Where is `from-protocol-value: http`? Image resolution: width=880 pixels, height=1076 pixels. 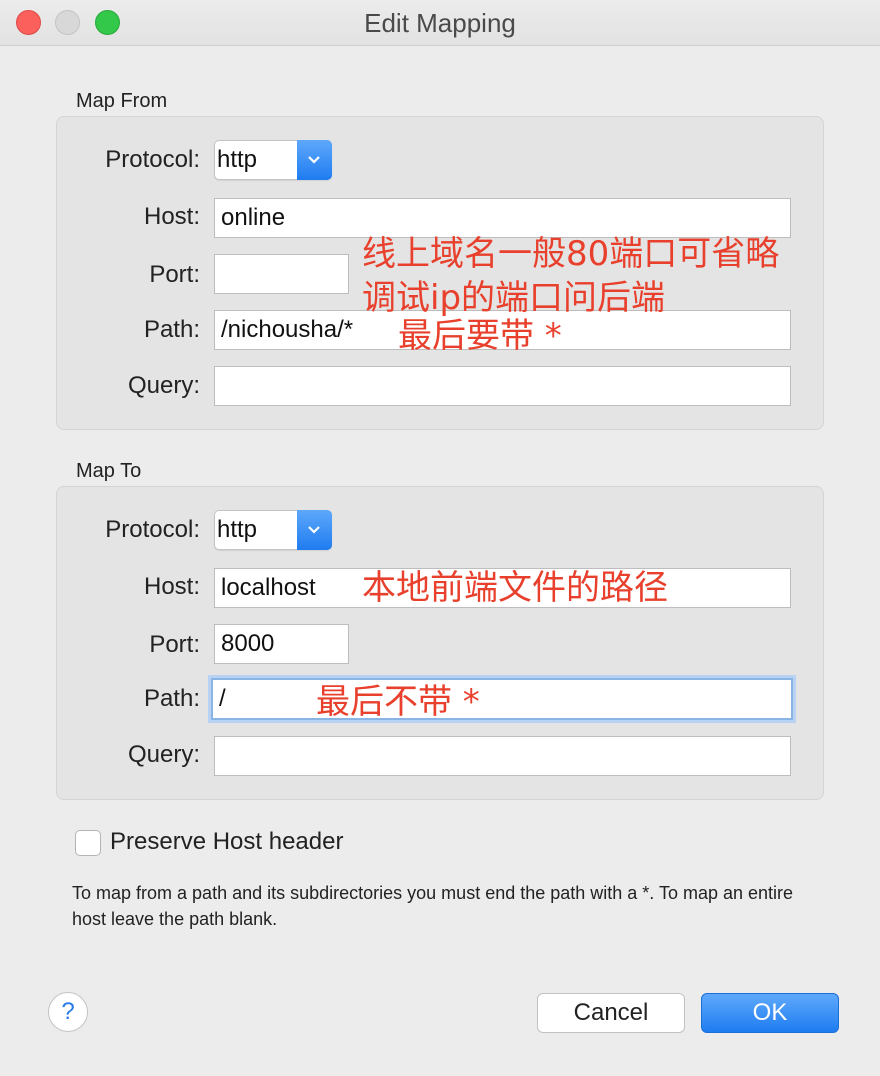 from-protocol-value: http is located at coordinates (237, 159).